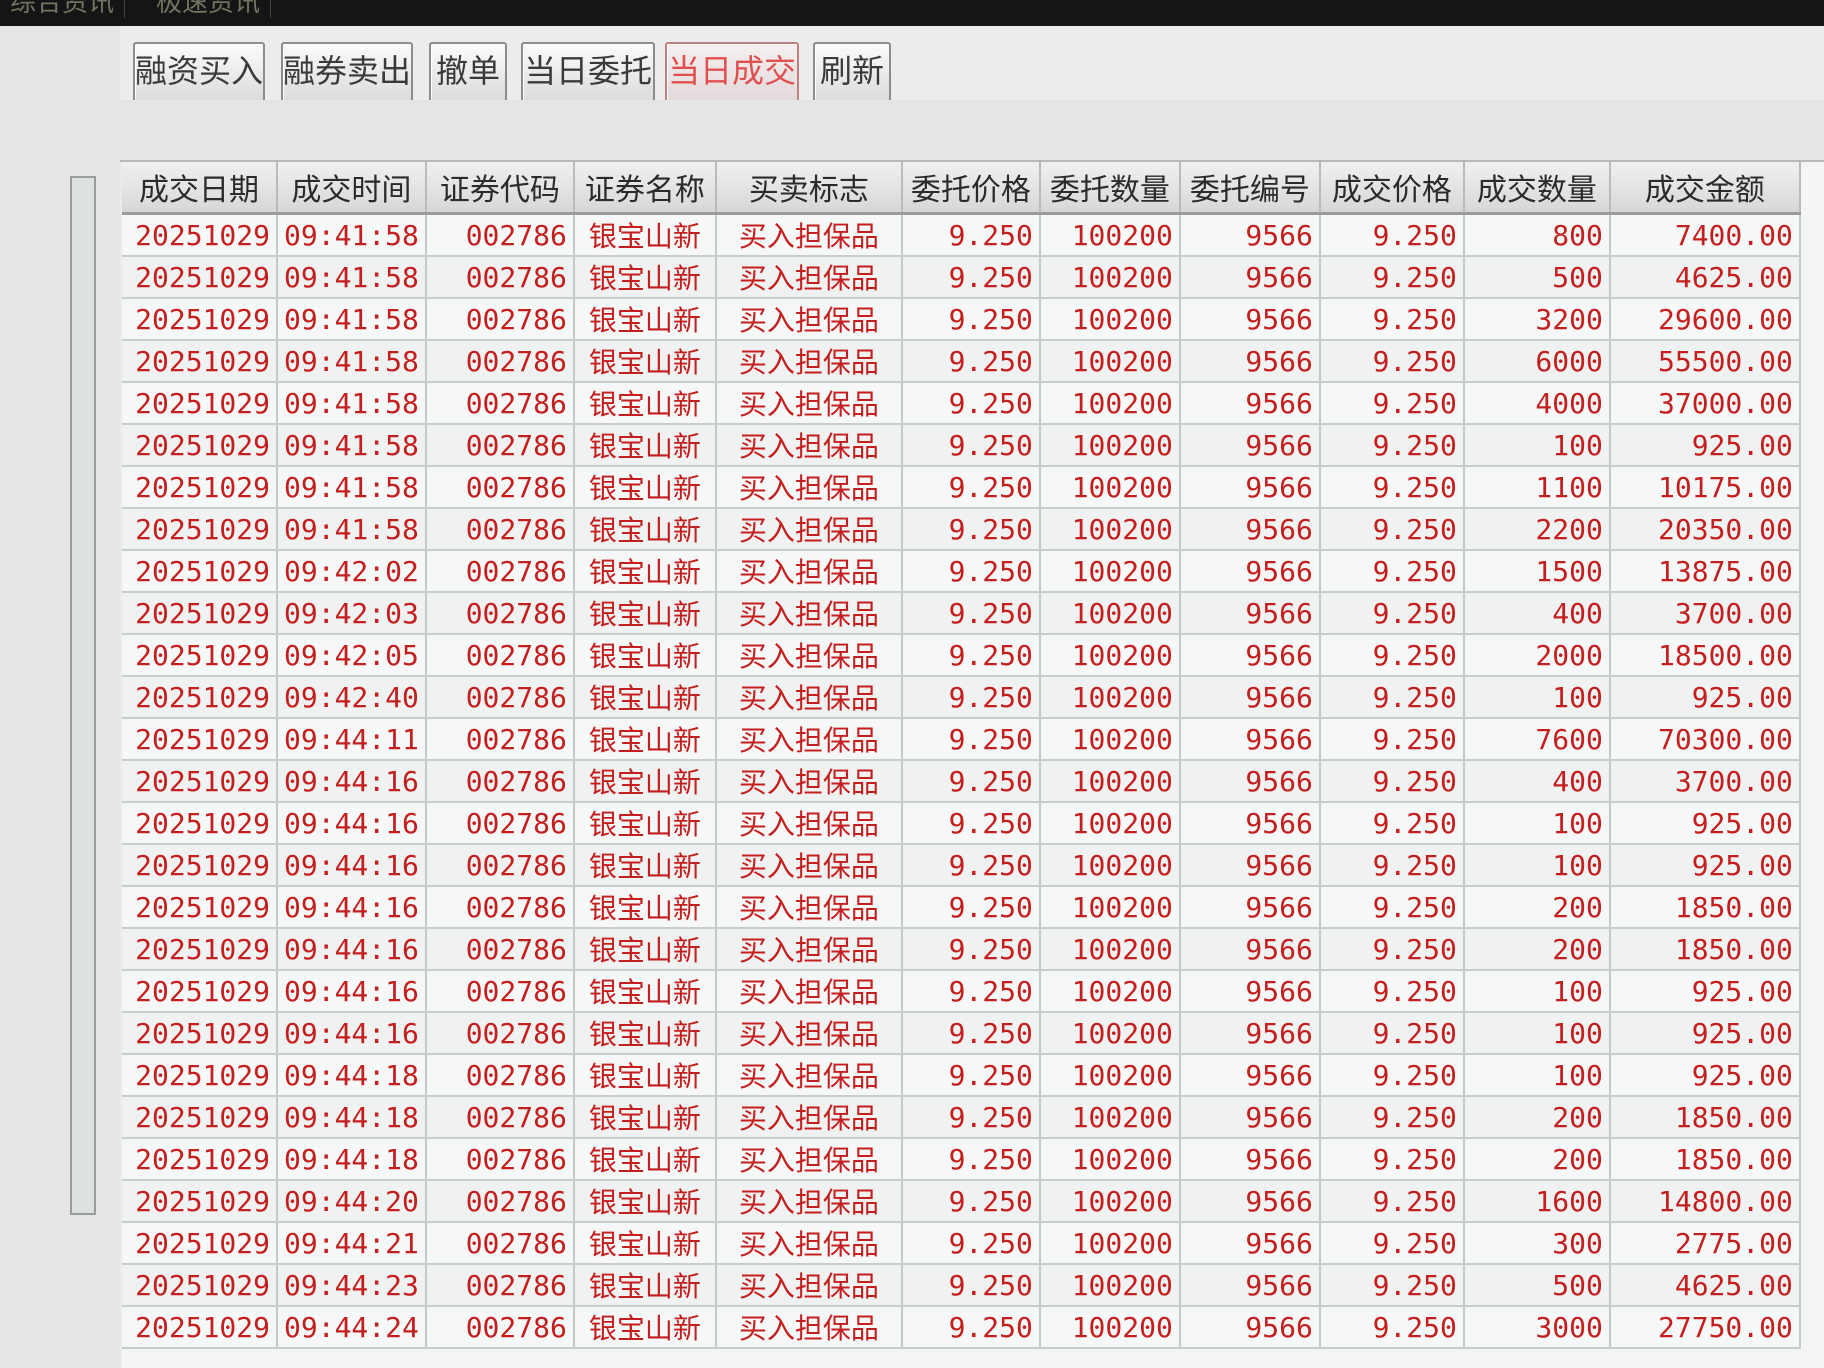 The image size is (1824, 1368). What do you see at coordinates (972, 131) in the screenshot?
I see `toolbar-strip` at bounding box center [972, 131].